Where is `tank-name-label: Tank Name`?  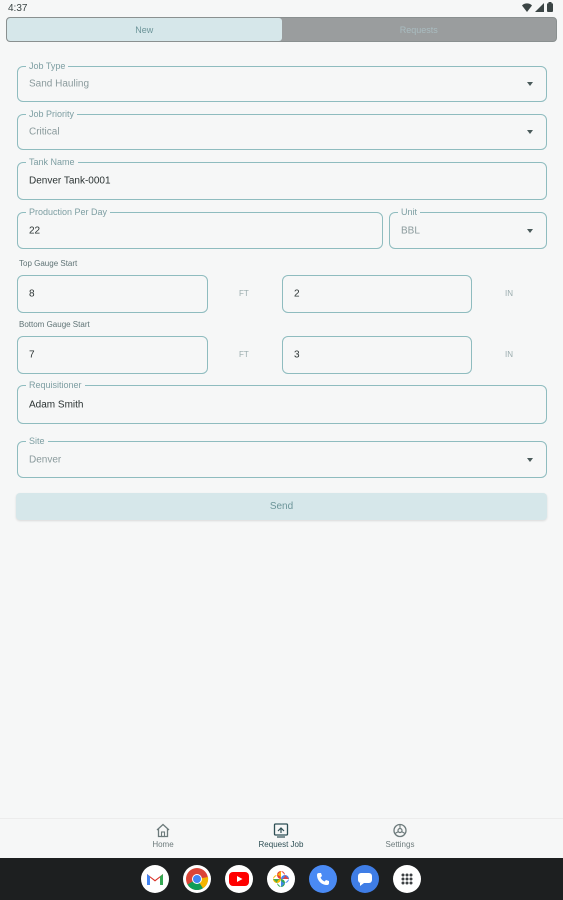
tank-name-label: Tank Name is located at coordinates (52, 162).